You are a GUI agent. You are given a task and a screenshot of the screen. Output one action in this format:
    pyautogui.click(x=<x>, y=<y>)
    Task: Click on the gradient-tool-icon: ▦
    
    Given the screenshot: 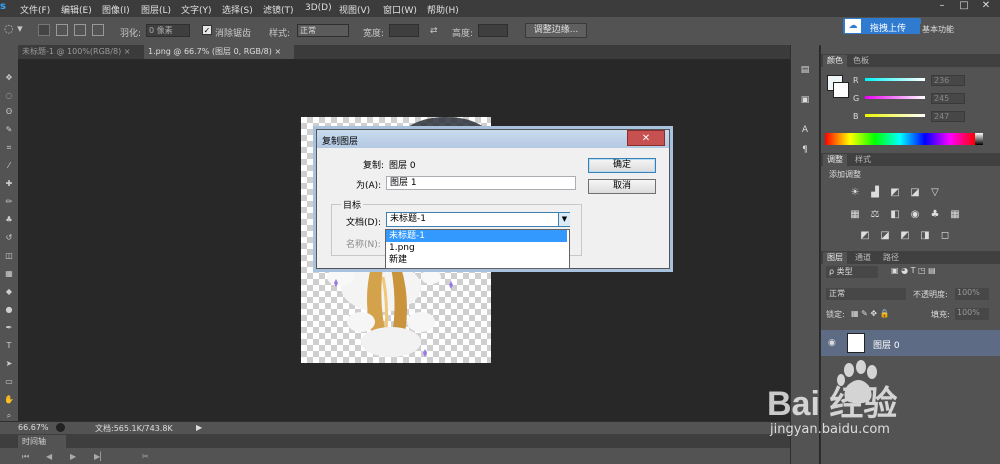 What is the action you would take?
    pyautogui.click(x=9, y=274)
    